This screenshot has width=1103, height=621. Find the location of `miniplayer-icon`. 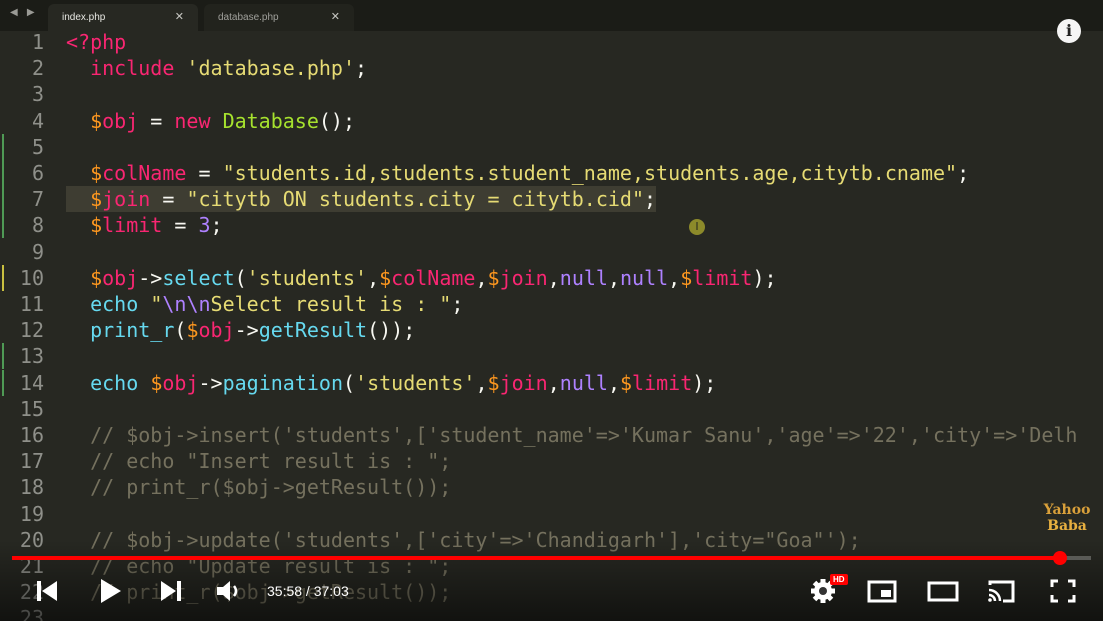

miniplayer-icon is located at coordinates (882, 591).